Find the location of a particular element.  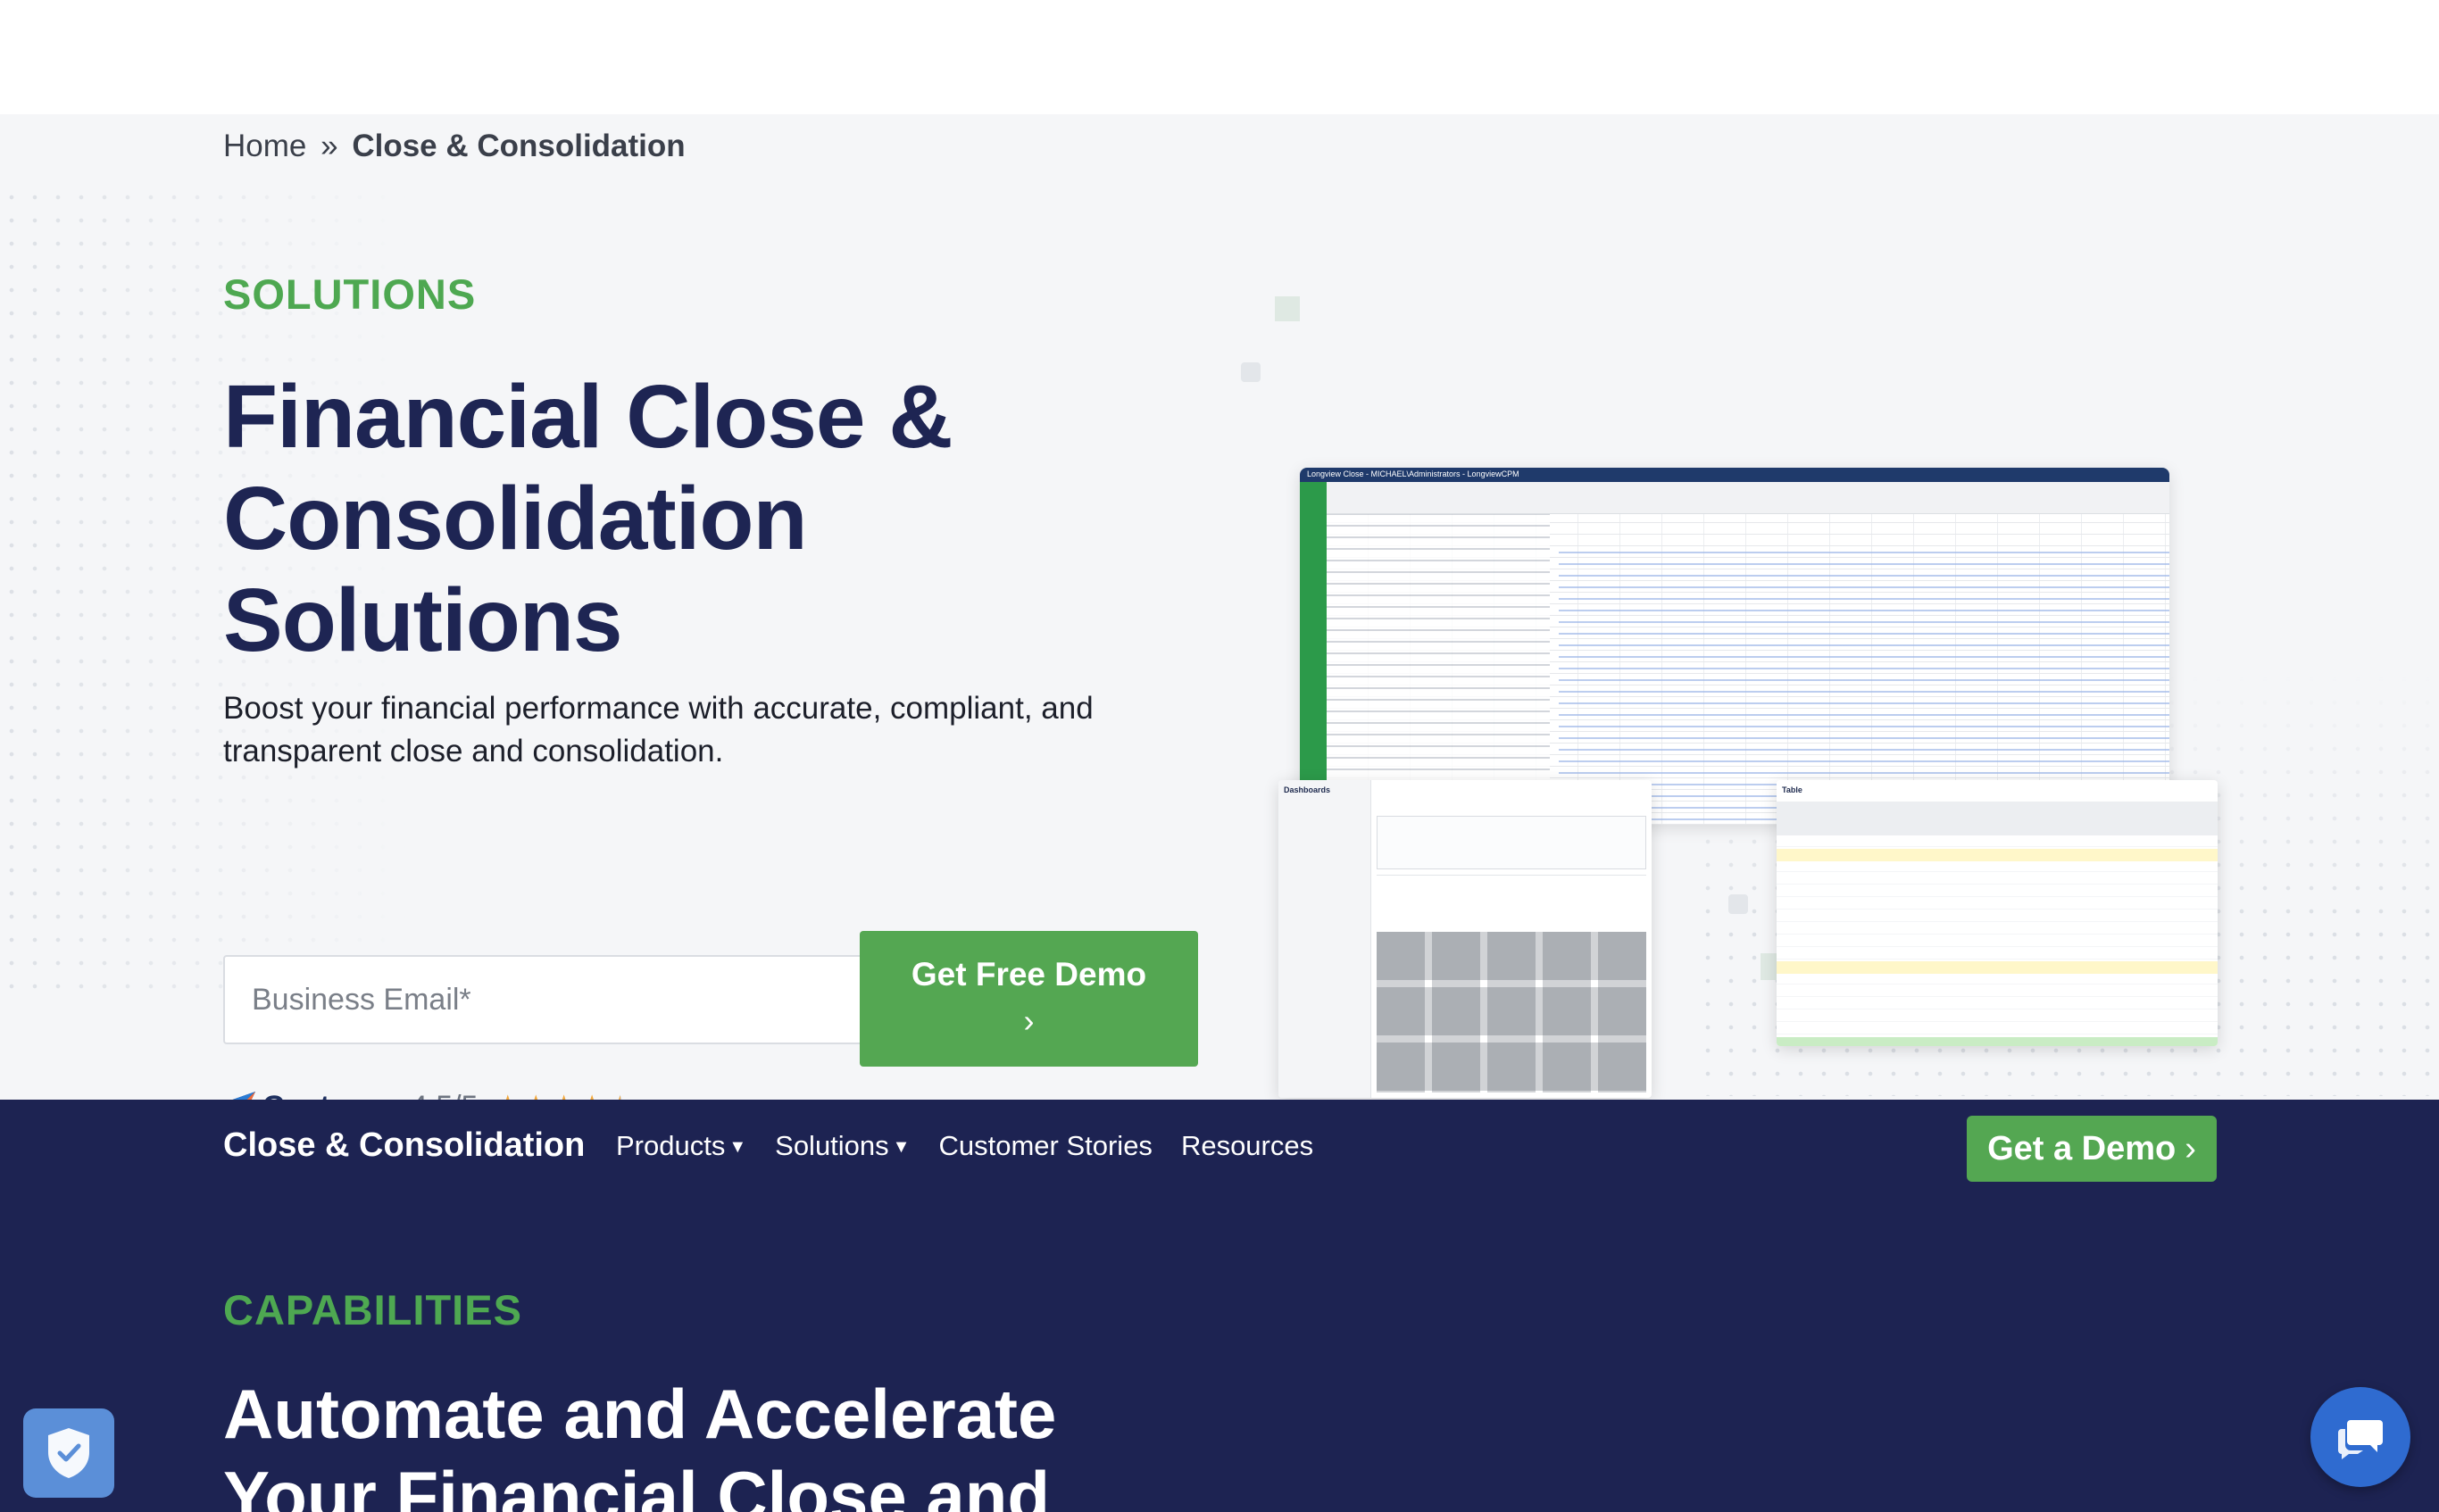

get-a-demo-button: Get a Demo › is located at coordinates (2092, 1149).